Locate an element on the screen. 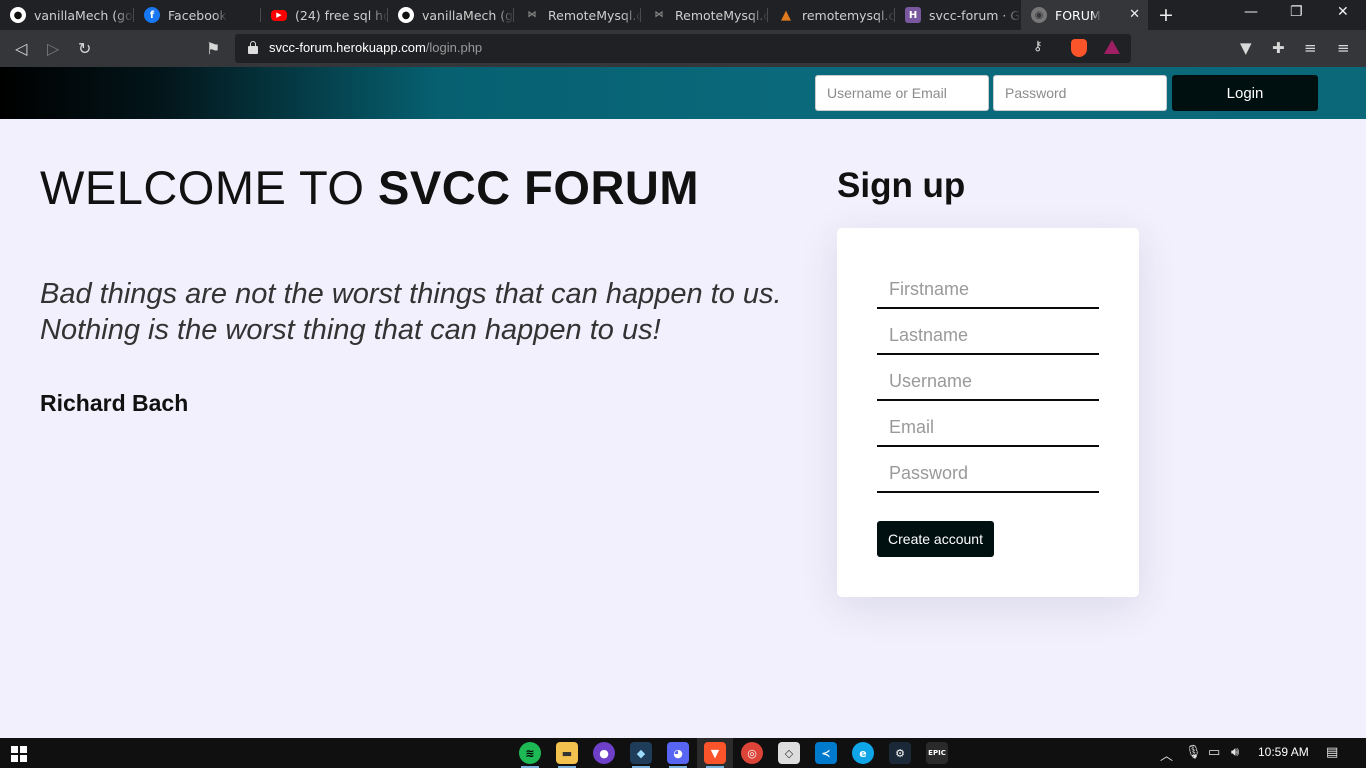 The width and height of the screenshot is (1366, 768). discord-icon: ◕ is located at coordinates (678, 755).